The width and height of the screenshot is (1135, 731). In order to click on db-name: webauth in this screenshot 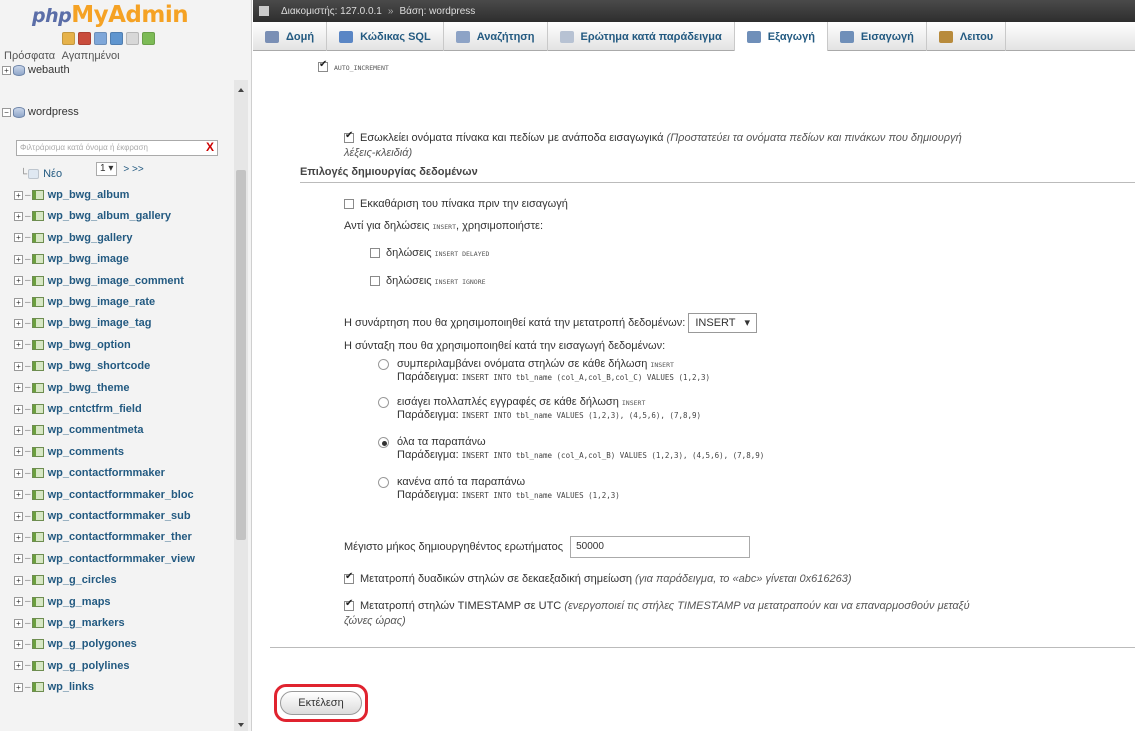, I will do `click(49, 70)`.